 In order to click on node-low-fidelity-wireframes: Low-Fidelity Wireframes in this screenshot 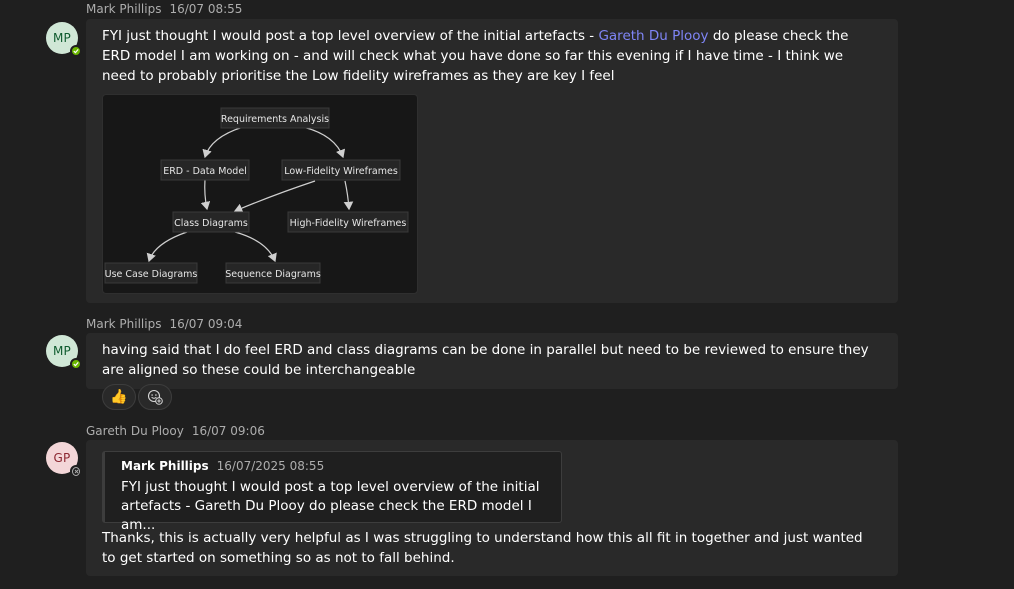, I will do `click(341, 170)`.